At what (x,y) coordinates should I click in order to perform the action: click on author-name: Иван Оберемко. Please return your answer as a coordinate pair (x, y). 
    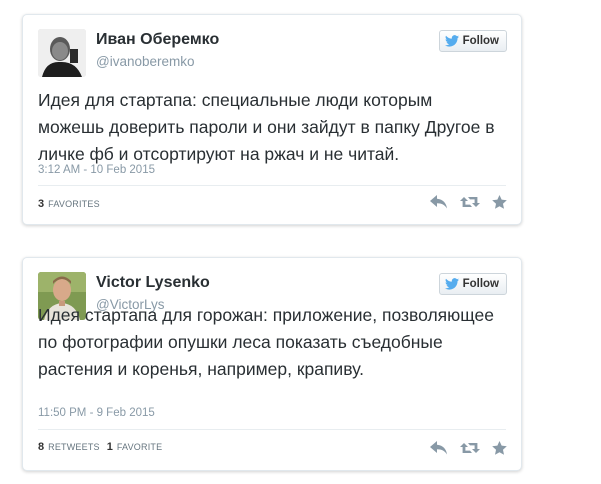
    Looking at the image, I should click on (157, 40).